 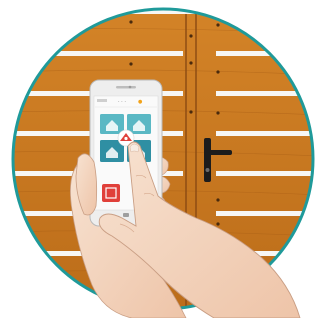 I want to click on settings-tile-icon, so click(x=139, y=124).